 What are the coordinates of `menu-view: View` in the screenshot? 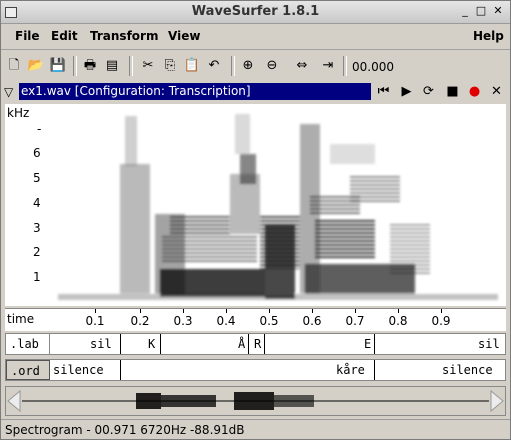 It's located at (184, 36).